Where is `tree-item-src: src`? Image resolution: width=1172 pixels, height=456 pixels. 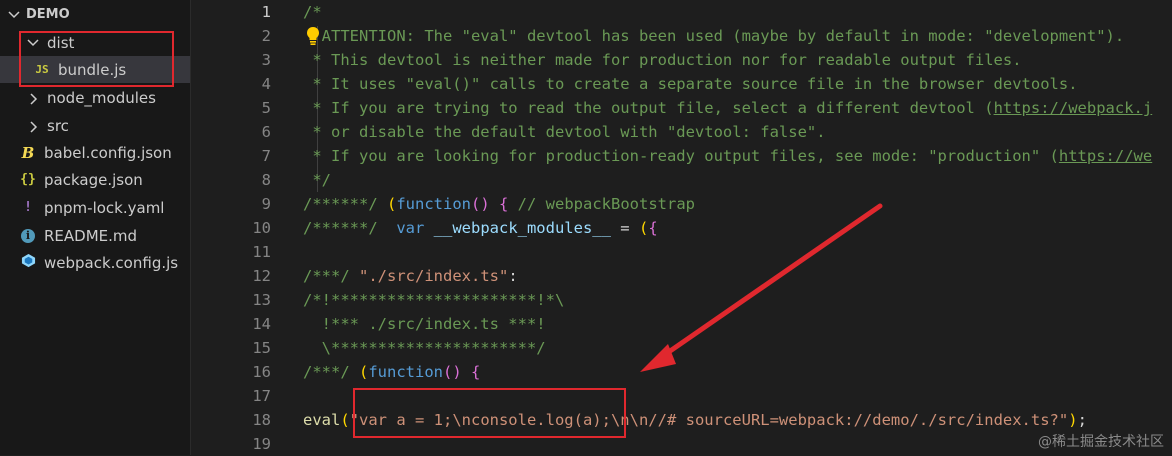
tree-item-src: src is located at coordinates (95, 125).